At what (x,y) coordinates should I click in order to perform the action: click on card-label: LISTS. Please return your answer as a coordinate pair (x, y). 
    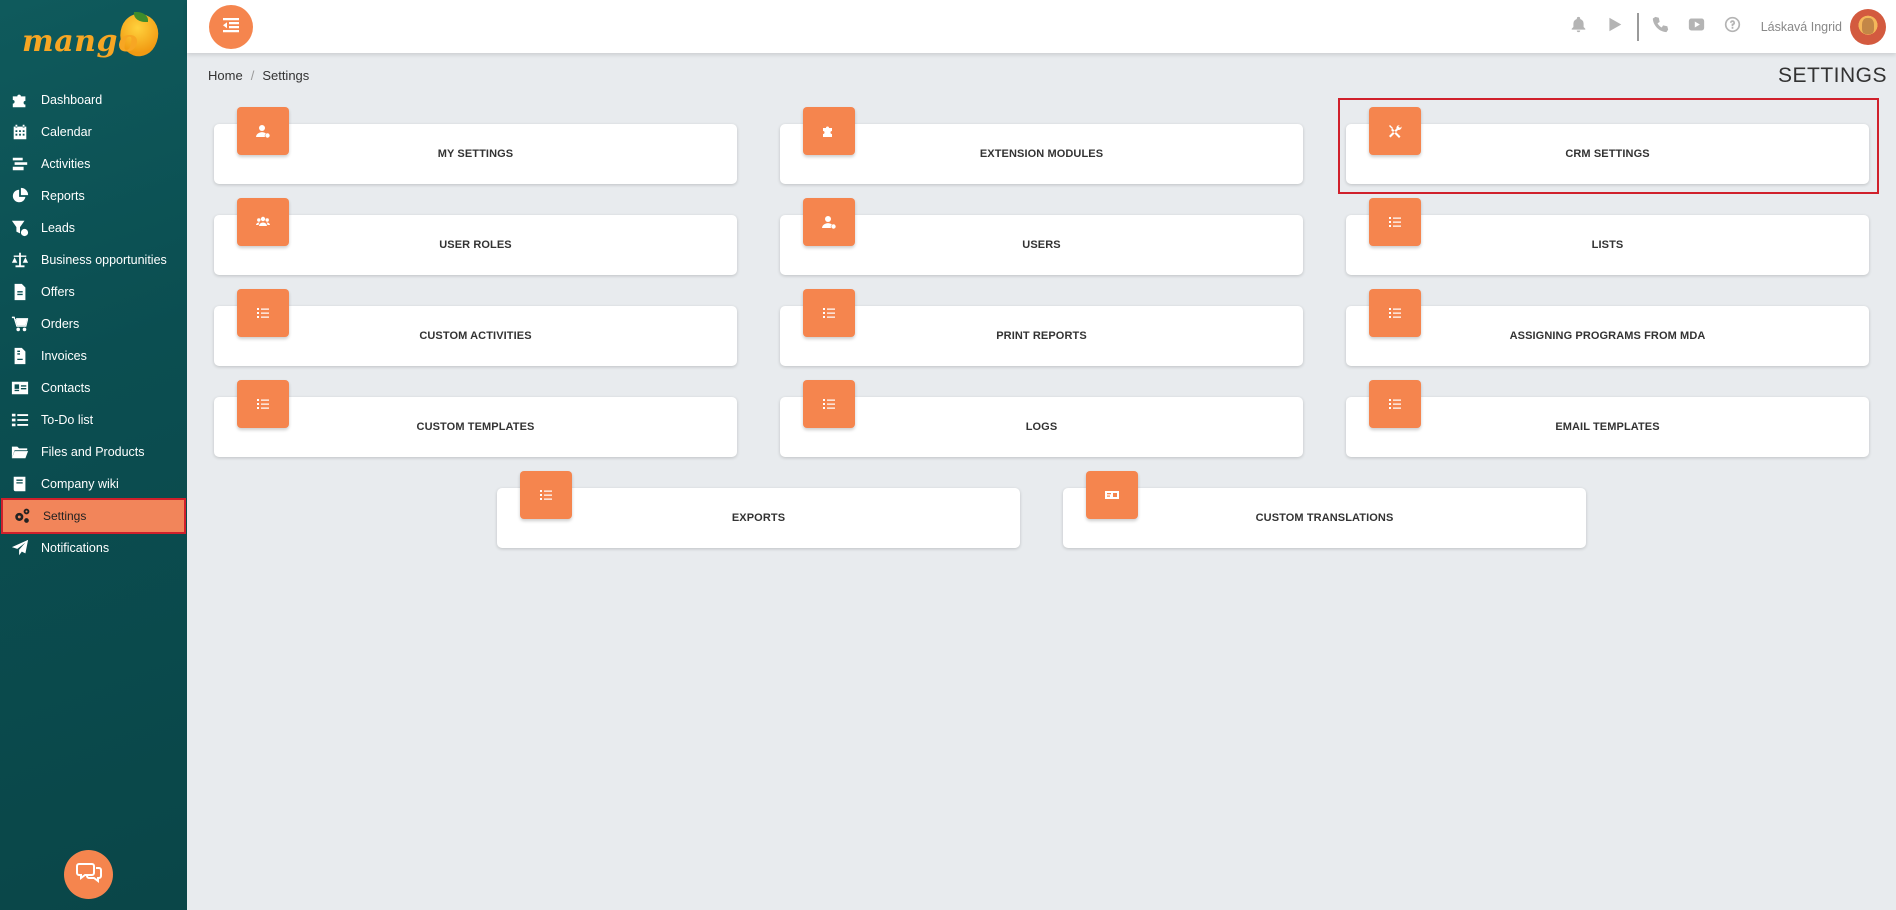
    Looking at the image, I should click on (1607, 245).